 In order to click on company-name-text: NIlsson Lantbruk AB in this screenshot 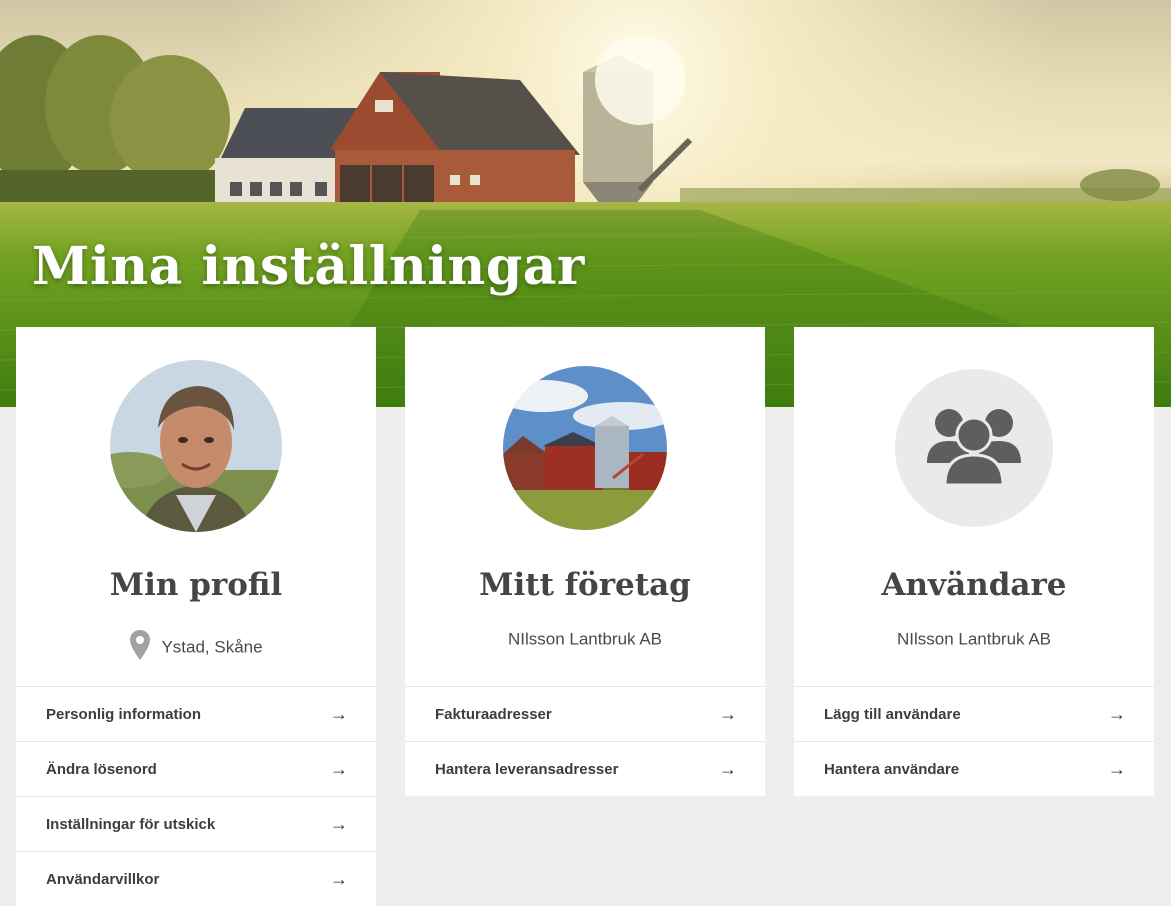, I will do `click(585, 639)`.